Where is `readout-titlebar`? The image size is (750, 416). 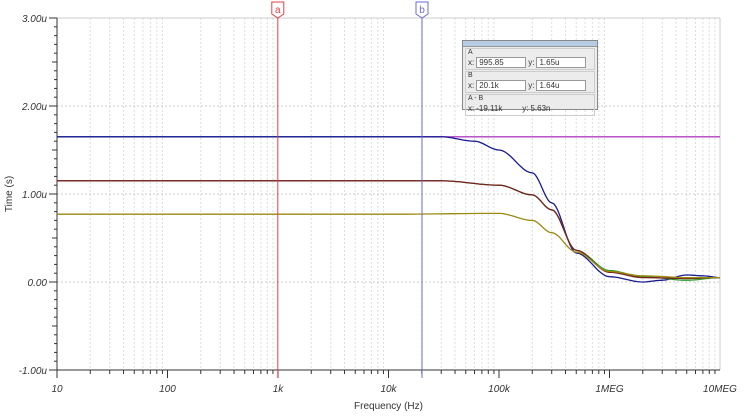 readout-titlebar is located at coordinates (530, 44).